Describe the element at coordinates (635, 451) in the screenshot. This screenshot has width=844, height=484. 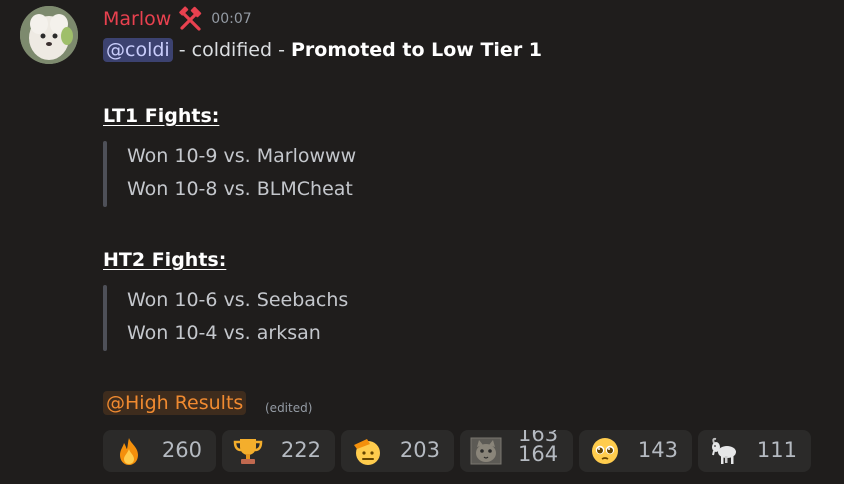
I see `reaction-pleading: 143` at that location.